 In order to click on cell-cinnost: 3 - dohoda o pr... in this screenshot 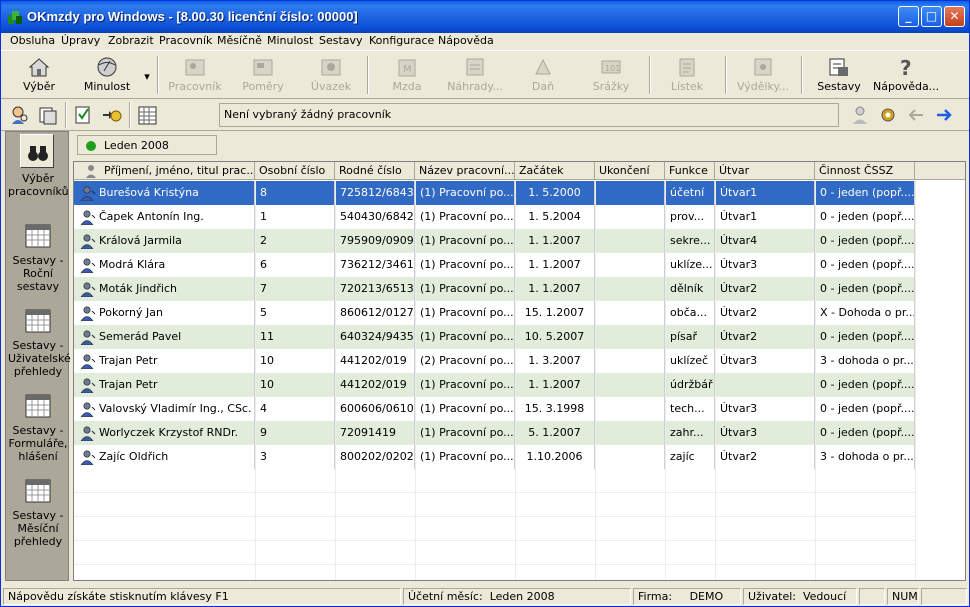, I will do `click(865, 457)`.